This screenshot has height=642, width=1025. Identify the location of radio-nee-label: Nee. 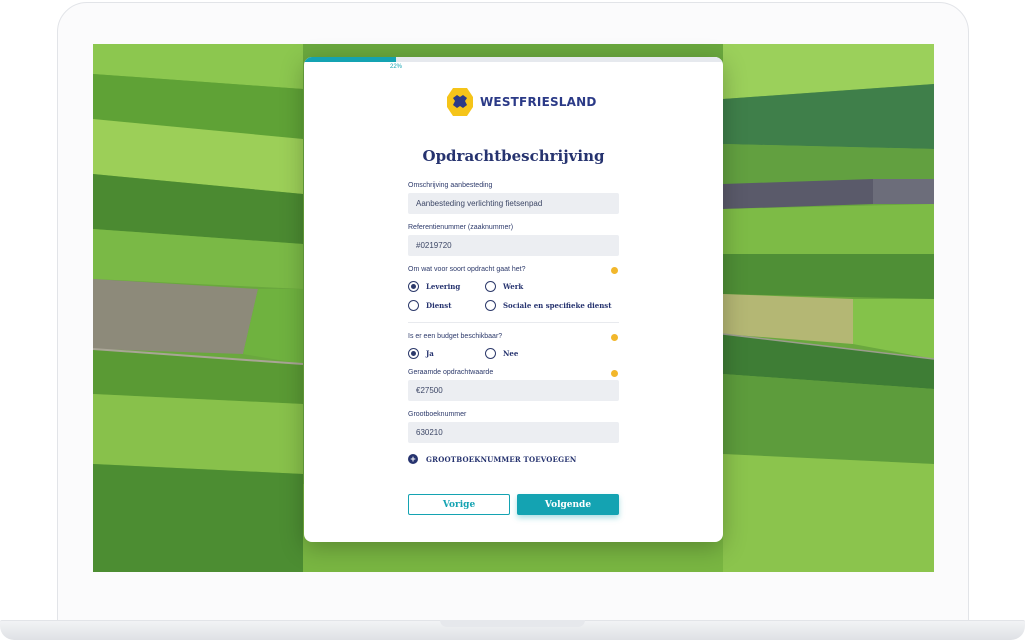
(511, 353).